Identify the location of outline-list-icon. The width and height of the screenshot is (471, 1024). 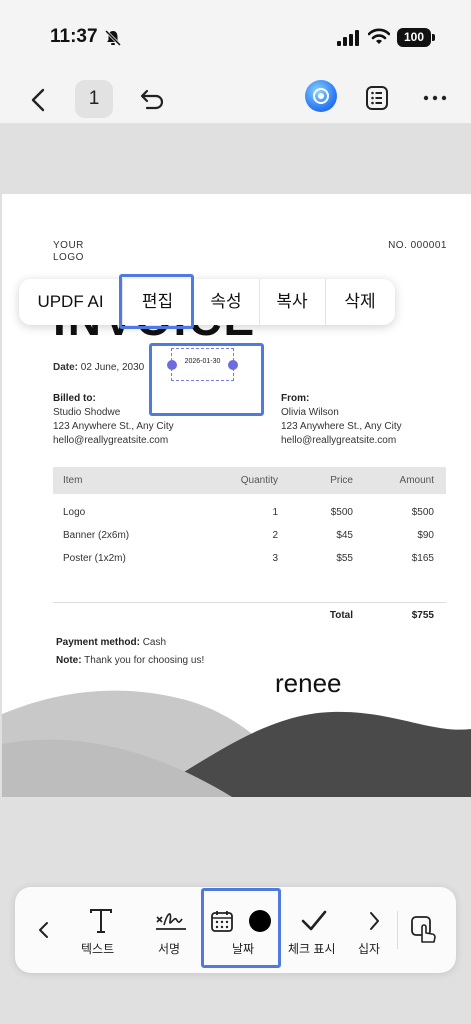
(377, 98).